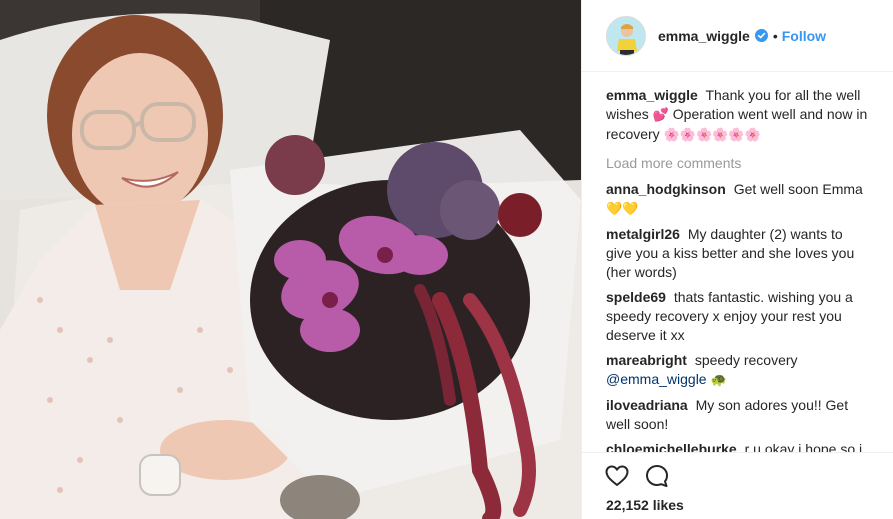  I want to click on comment-emoji-yellow-hearts: 💛💛, so click(622, 209).